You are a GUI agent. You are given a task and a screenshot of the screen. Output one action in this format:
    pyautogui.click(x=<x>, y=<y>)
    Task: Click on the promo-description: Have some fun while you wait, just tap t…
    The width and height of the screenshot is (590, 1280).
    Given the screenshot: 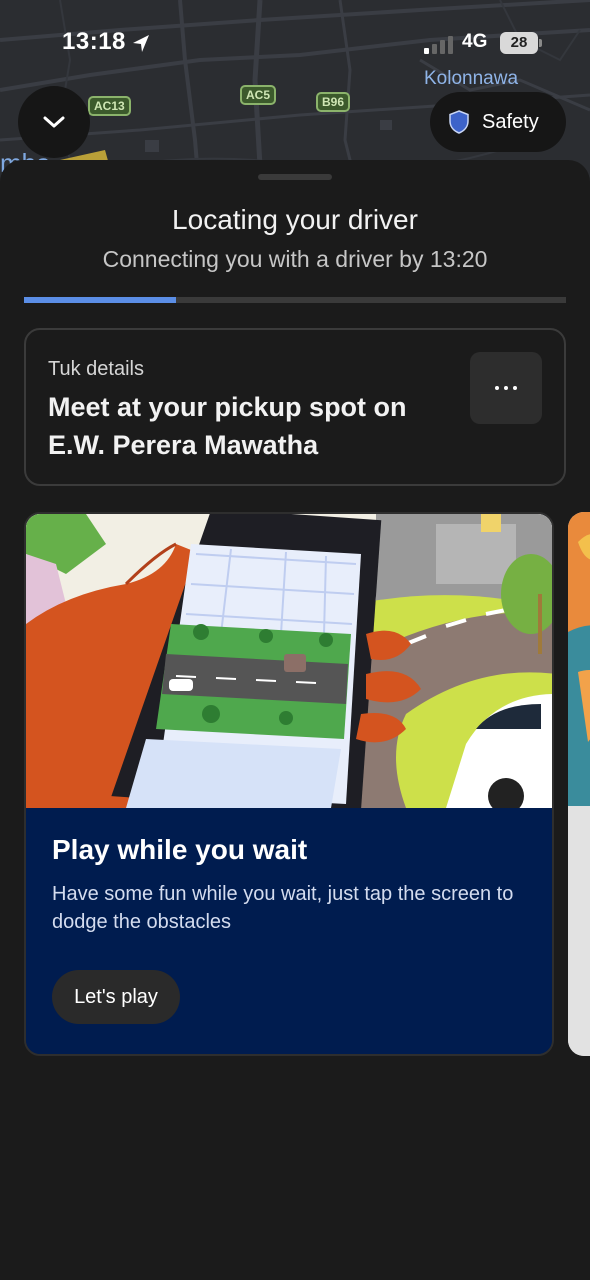 What is the action you would take?
    pyautogui.click(x=283, y=908)
    